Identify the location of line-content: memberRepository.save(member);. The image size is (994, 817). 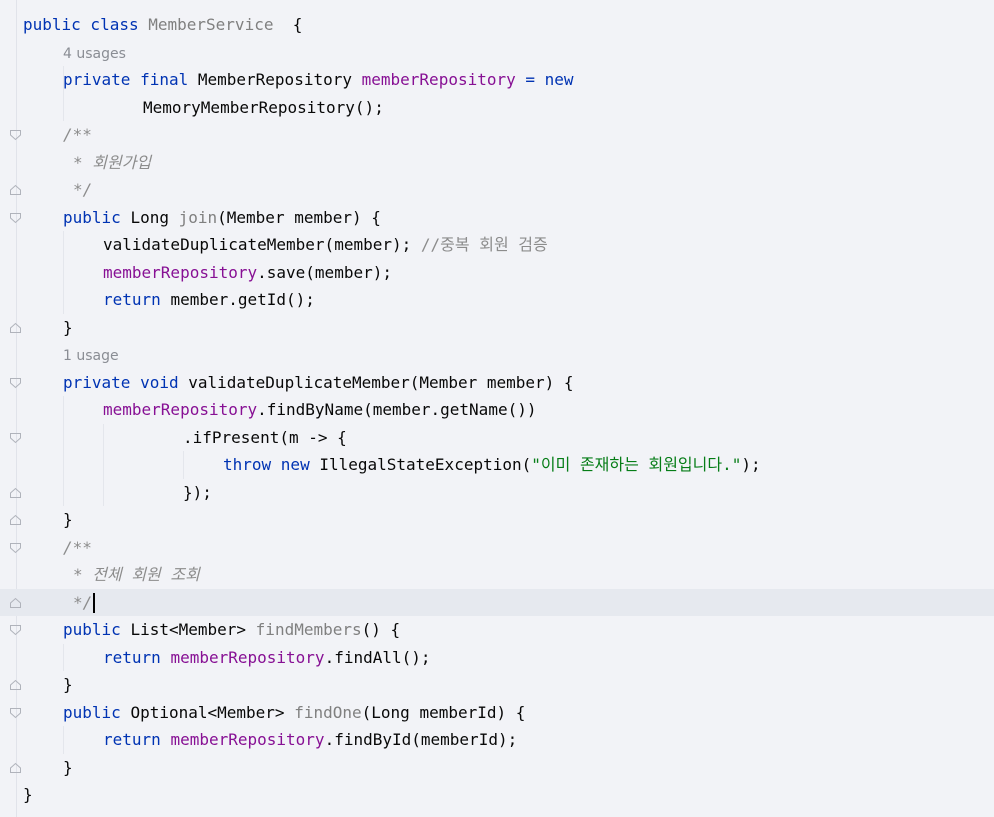
(247, 273).